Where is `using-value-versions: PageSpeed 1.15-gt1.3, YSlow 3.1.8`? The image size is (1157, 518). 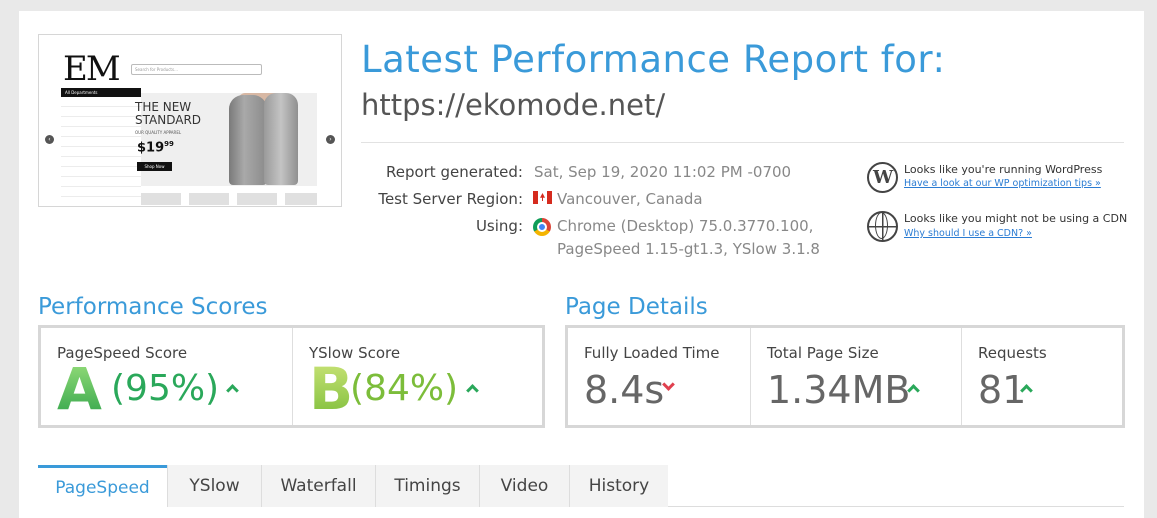 using-value-versions: PageSpeed 1.15-gt1.3, YSlow 3.1.8 is located at coordinates (688, 249).